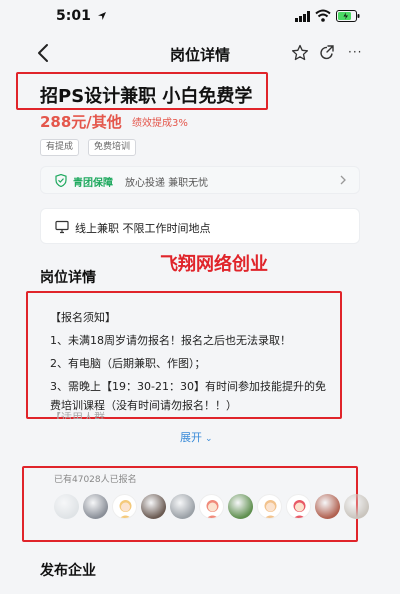 The image size is (400, 594). I want to click on section-title-job-details: 岗位详情, so click(68, 278).